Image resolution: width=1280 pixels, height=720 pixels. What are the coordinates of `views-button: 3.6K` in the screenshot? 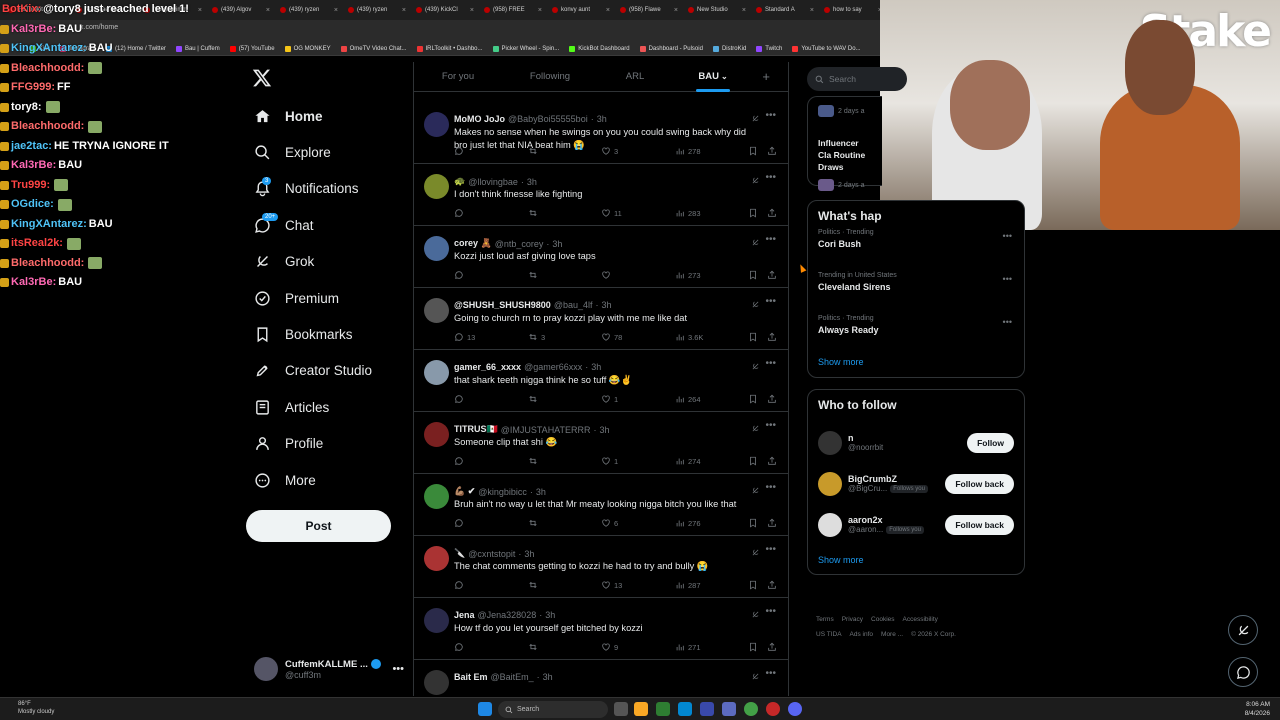 It's located at (689, 337).